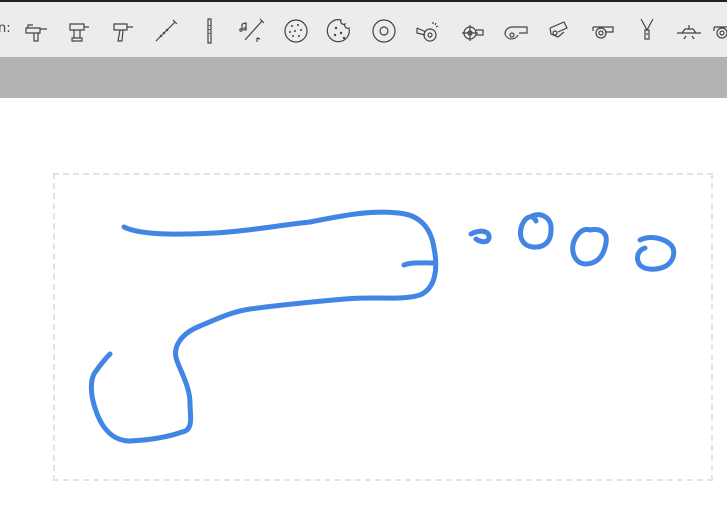 Image resolution: width=727 pixels, height=507 pixels. I want to click on music-flute-icon, so click(253, 31).